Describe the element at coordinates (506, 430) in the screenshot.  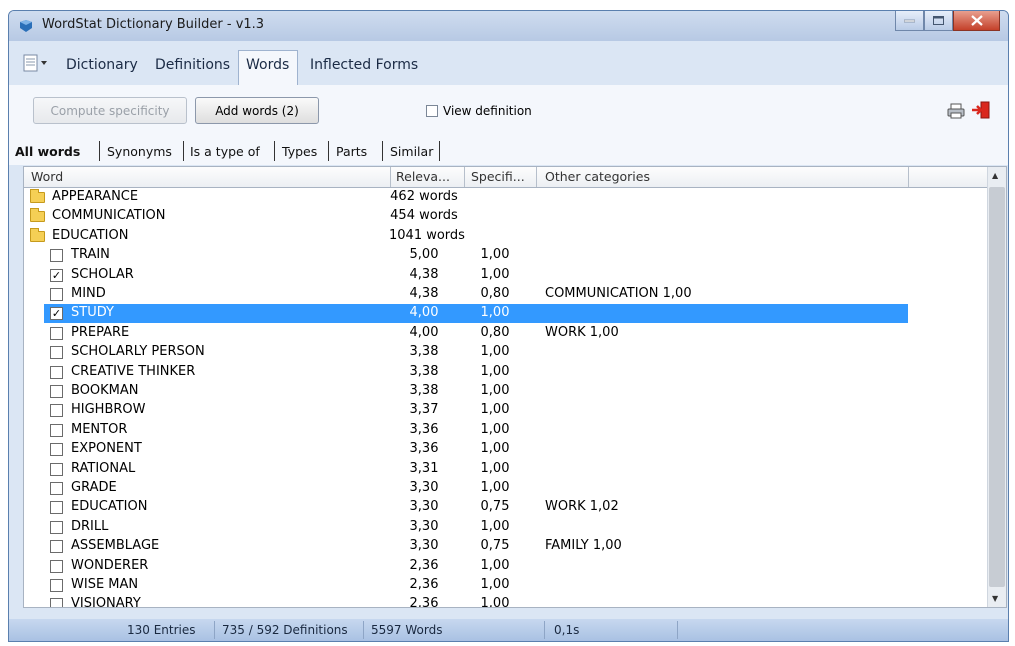
I see `word-row: MENTOR 3,36 1,00` at that location.